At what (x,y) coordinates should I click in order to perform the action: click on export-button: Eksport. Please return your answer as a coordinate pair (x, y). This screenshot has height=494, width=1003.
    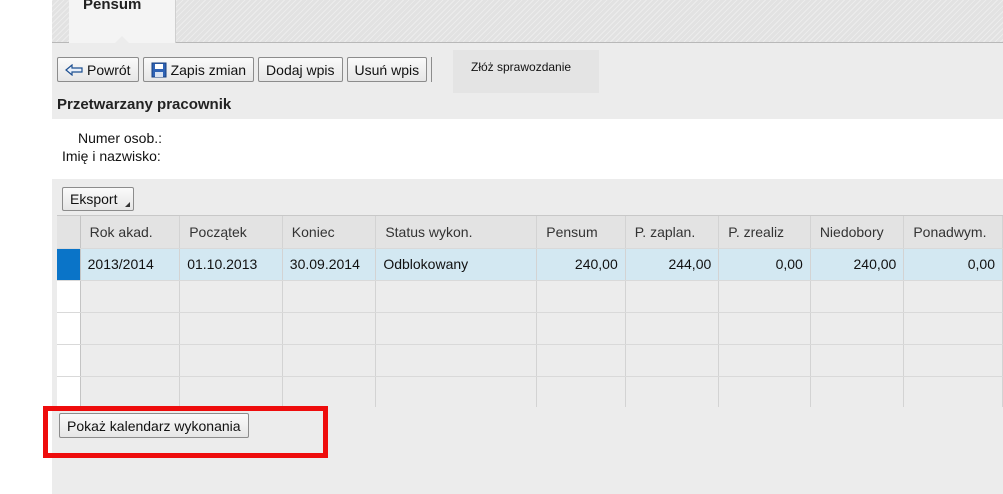
    Looking at the image, I should click on (98, 199).